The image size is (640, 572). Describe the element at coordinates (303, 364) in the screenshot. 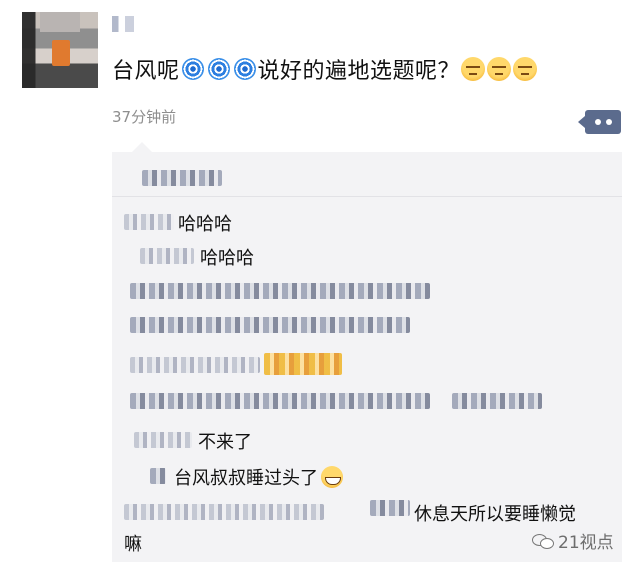

I see `emoji-blurred-icon` at that location.